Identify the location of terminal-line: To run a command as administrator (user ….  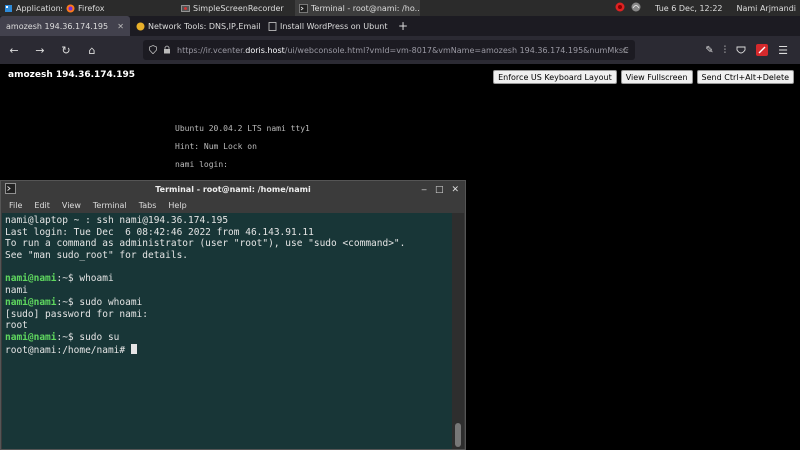
(205, 244).